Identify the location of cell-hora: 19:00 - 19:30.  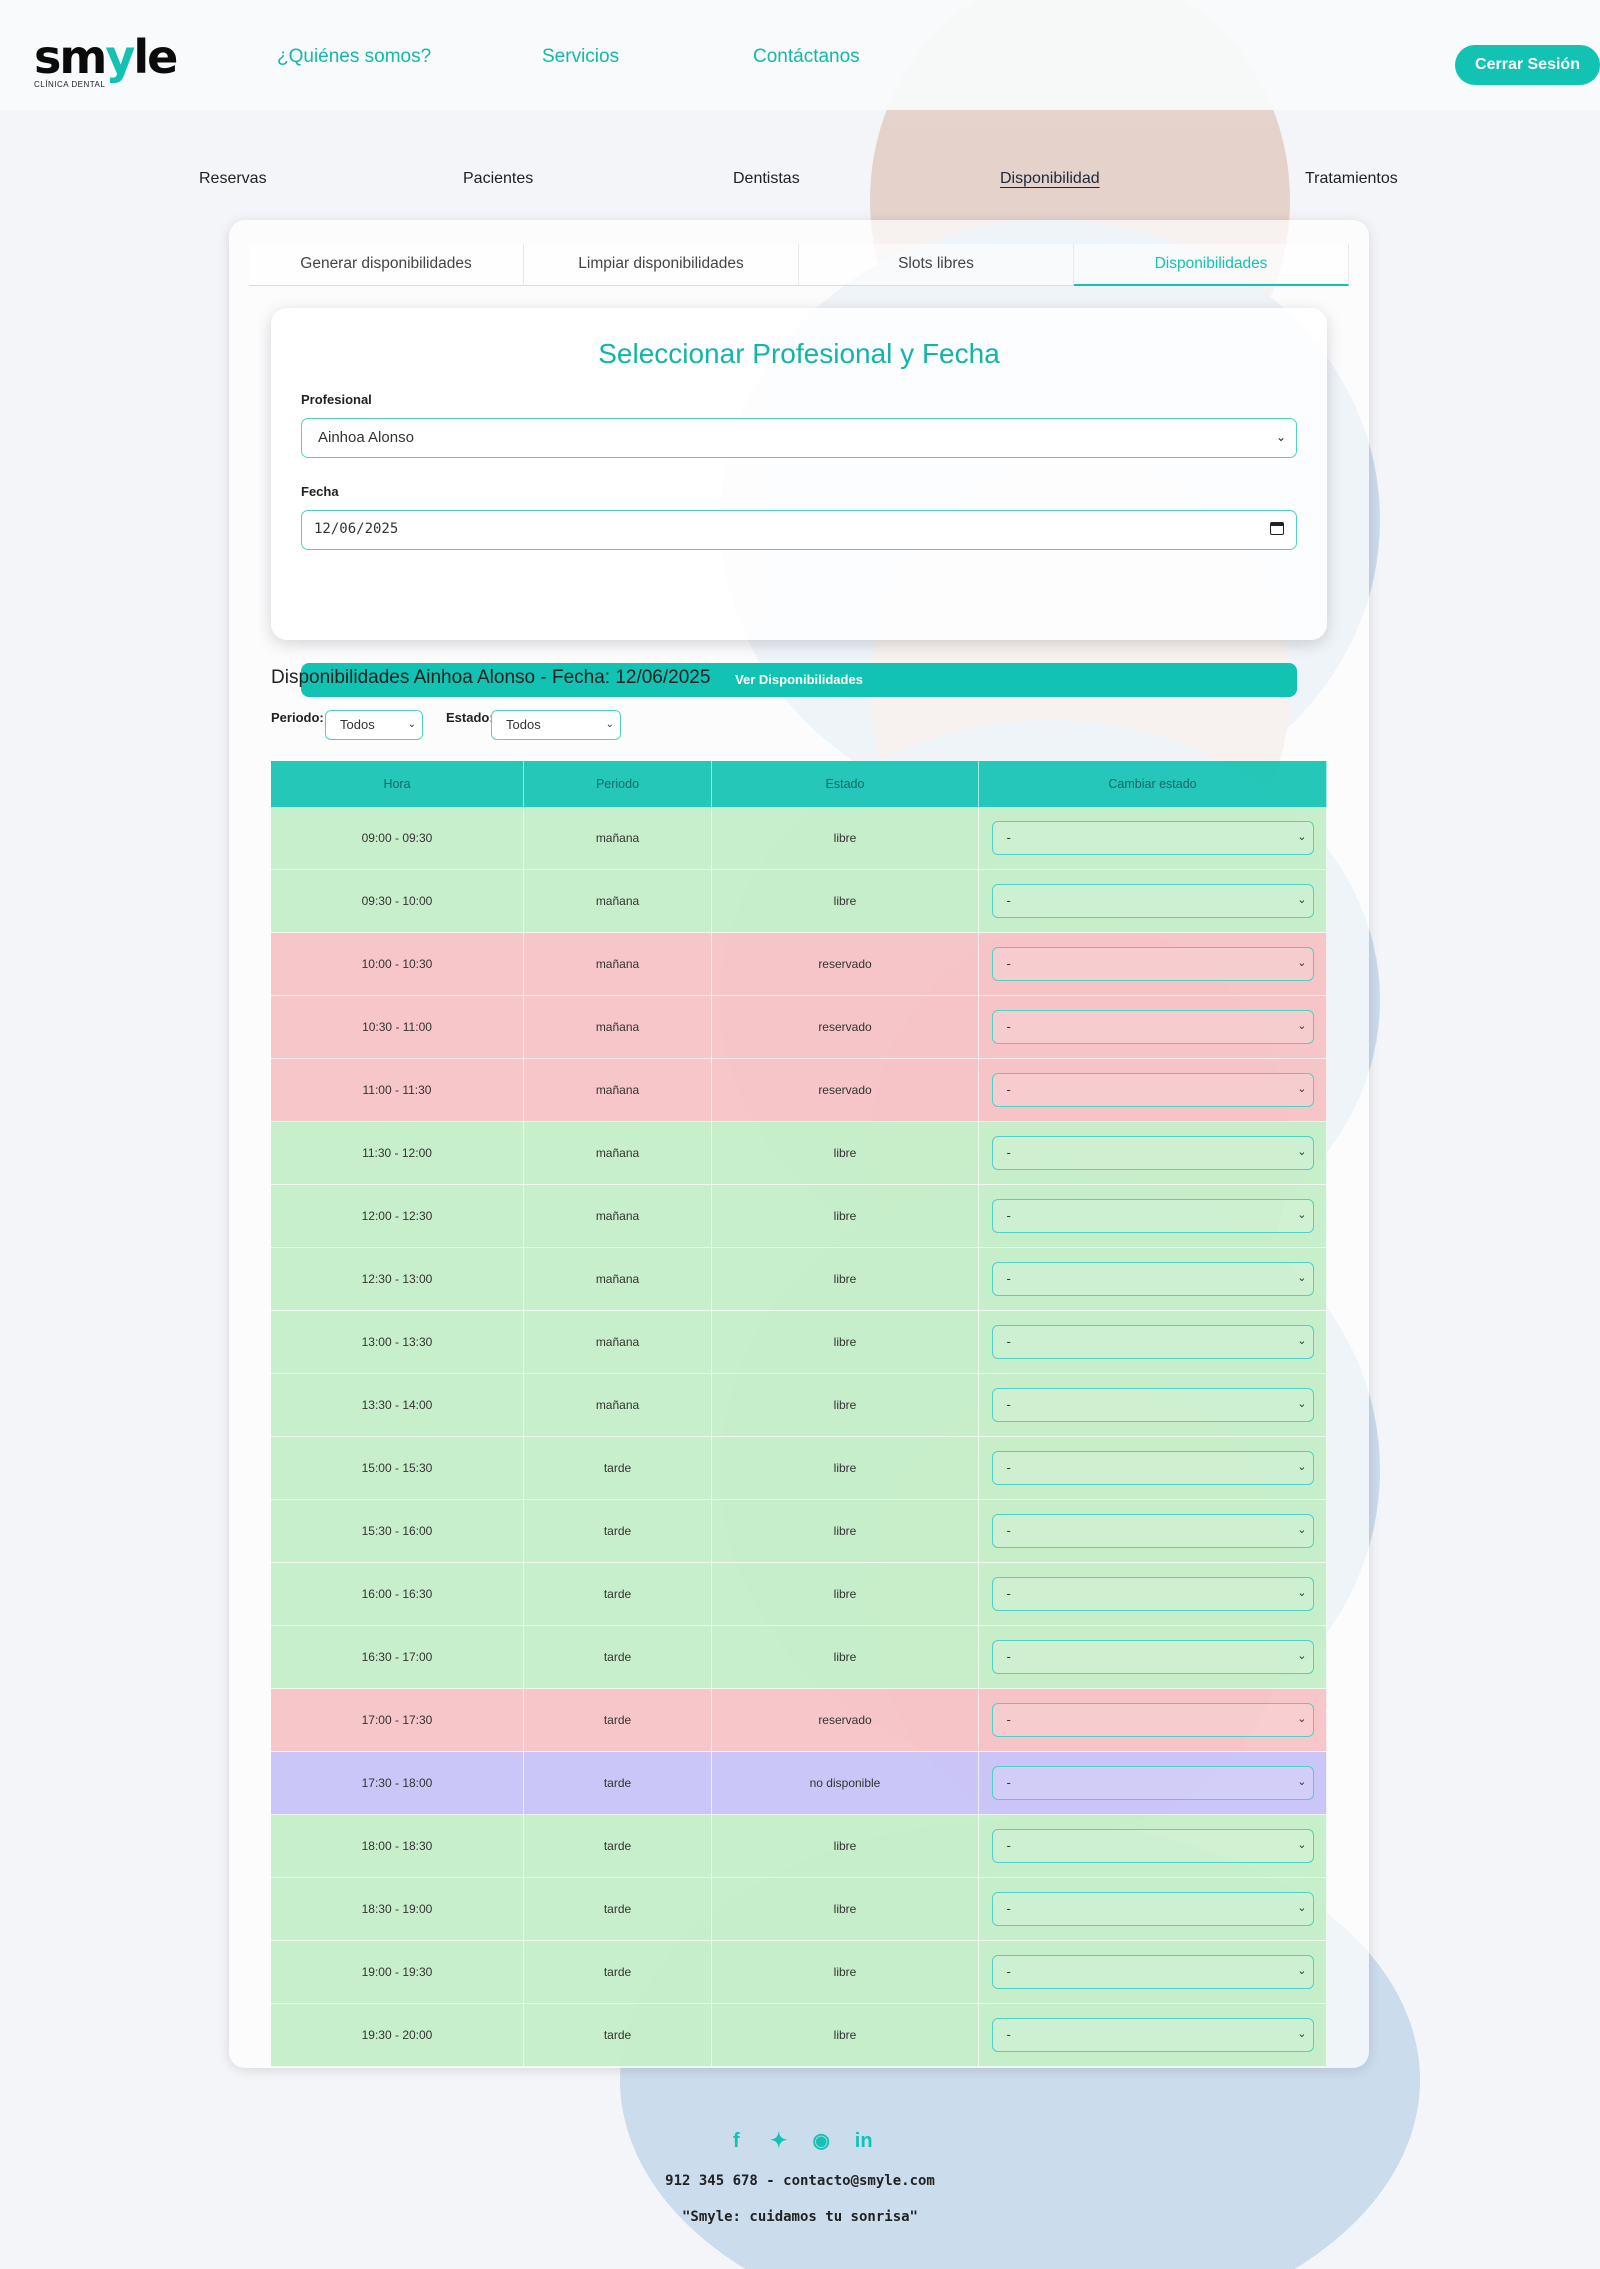
(397, 1972).